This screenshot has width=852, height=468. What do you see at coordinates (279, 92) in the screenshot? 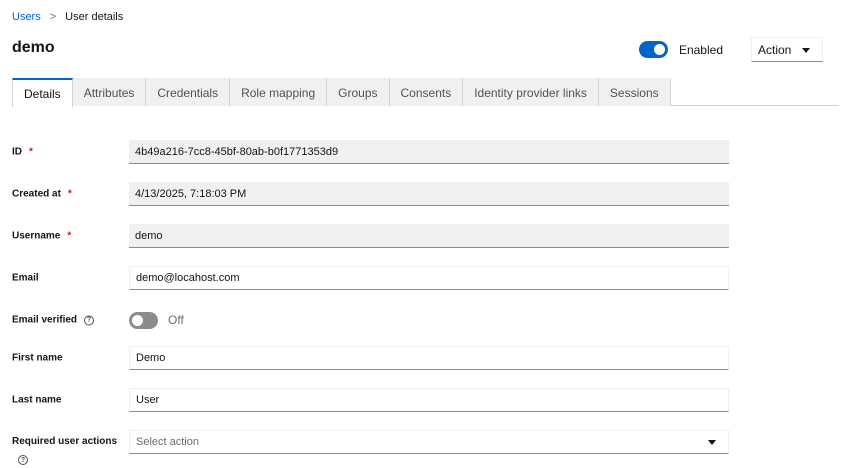
I see `tab-role-mapping: Role mapping` at bounding box center [279, 92].